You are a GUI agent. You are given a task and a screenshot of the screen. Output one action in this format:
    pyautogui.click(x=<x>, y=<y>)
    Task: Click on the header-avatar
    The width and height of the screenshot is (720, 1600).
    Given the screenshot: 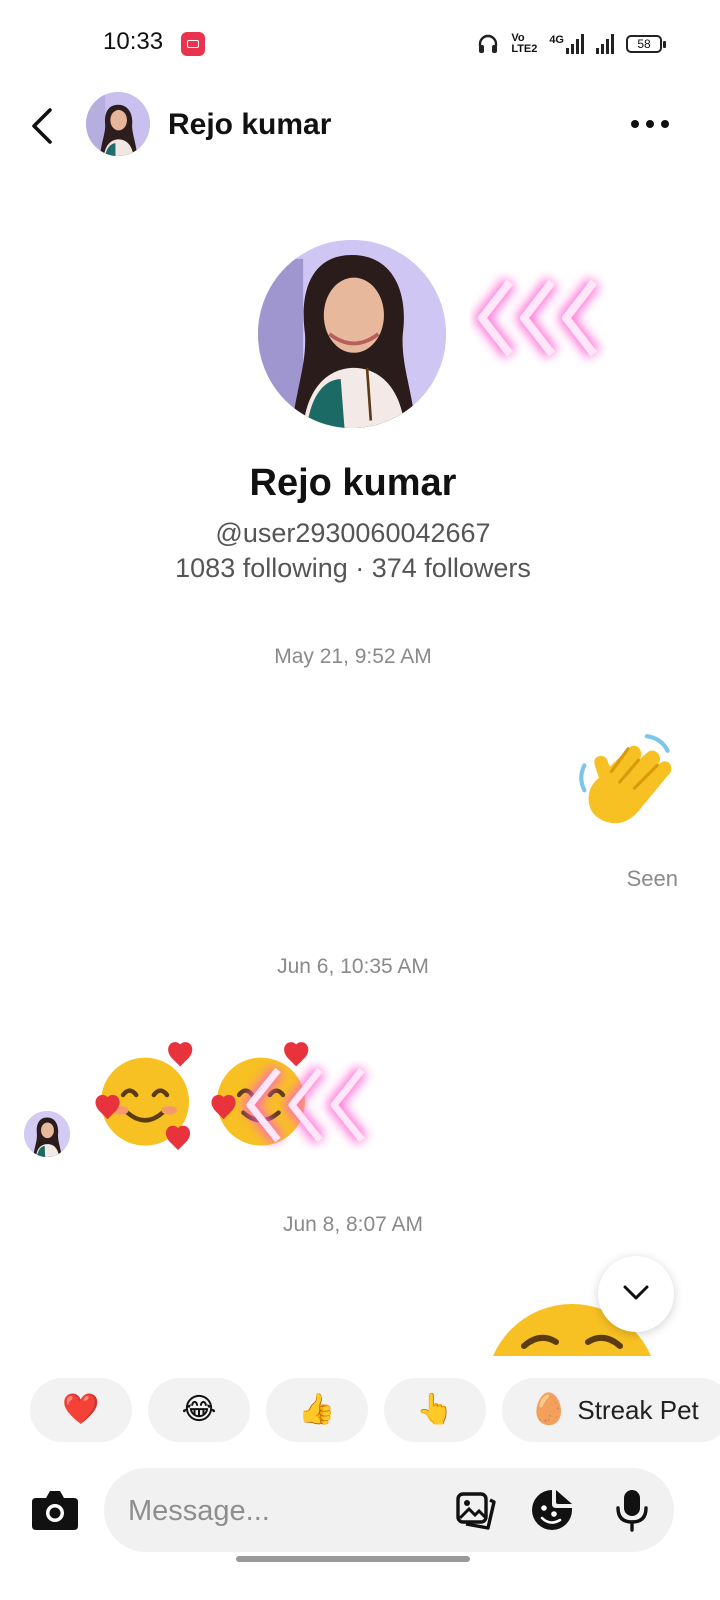 What is the action you would take?
    pyautogui.click(x=118, y=124)
    